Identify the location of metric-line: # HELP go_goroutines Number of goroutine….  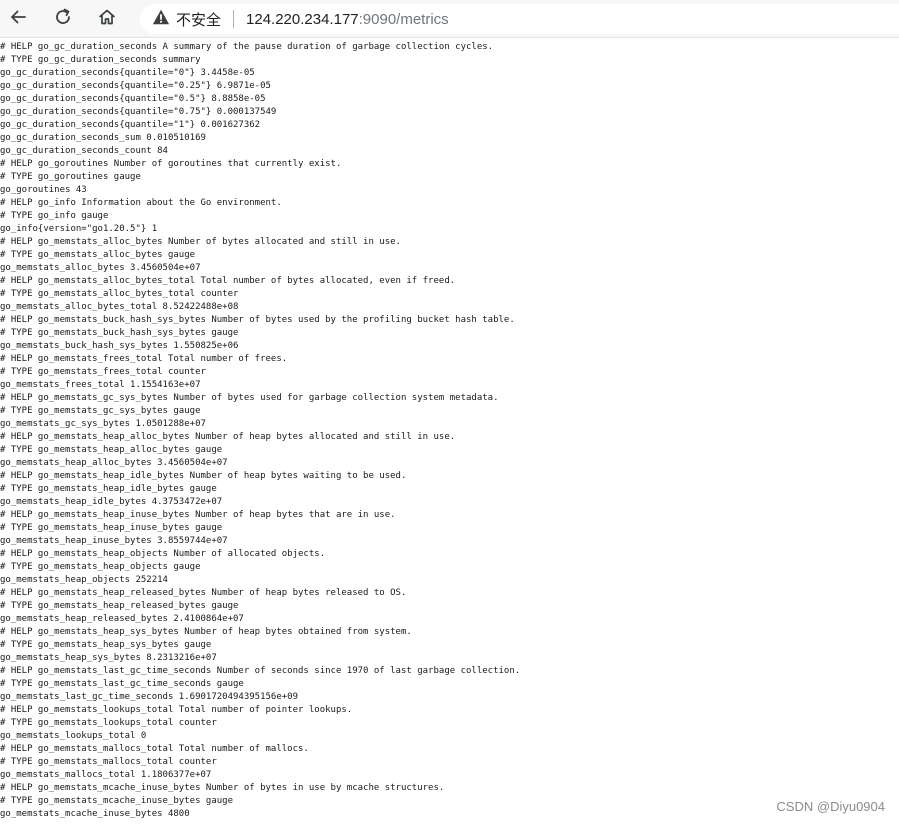
(171, 164).